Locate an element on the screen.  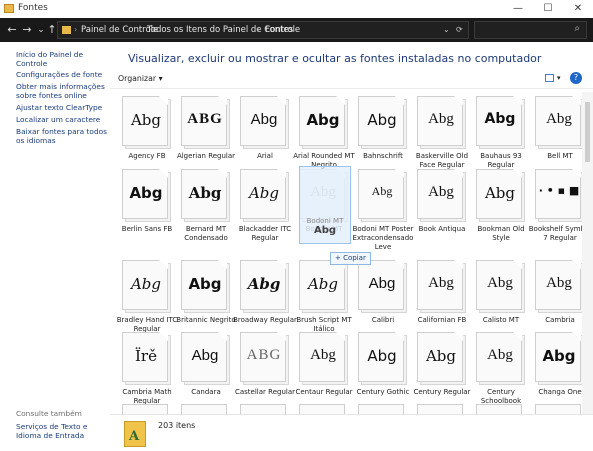
sidebar-link-text-services: Serviços de Texto e Idioma de Entrada is located at coordinates (62, 431).